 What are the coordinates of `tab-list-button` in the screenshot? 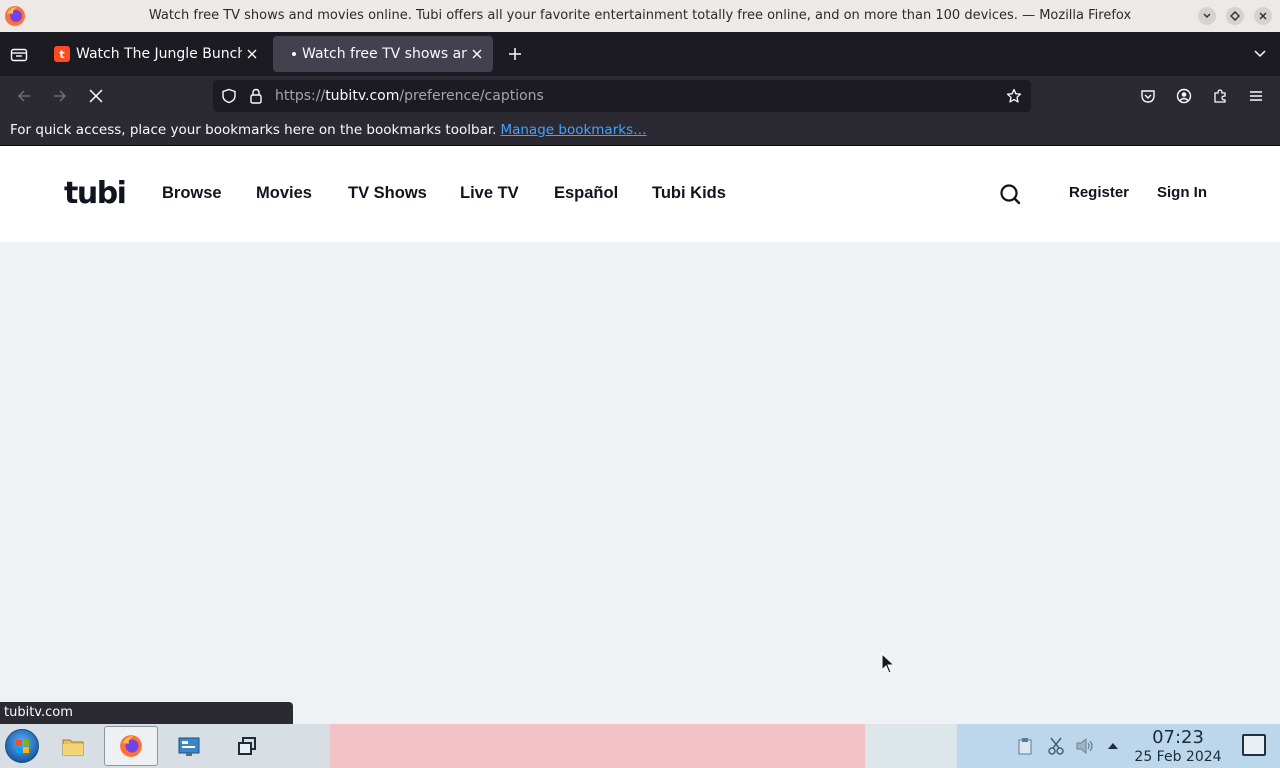 It's located at (19, 54).